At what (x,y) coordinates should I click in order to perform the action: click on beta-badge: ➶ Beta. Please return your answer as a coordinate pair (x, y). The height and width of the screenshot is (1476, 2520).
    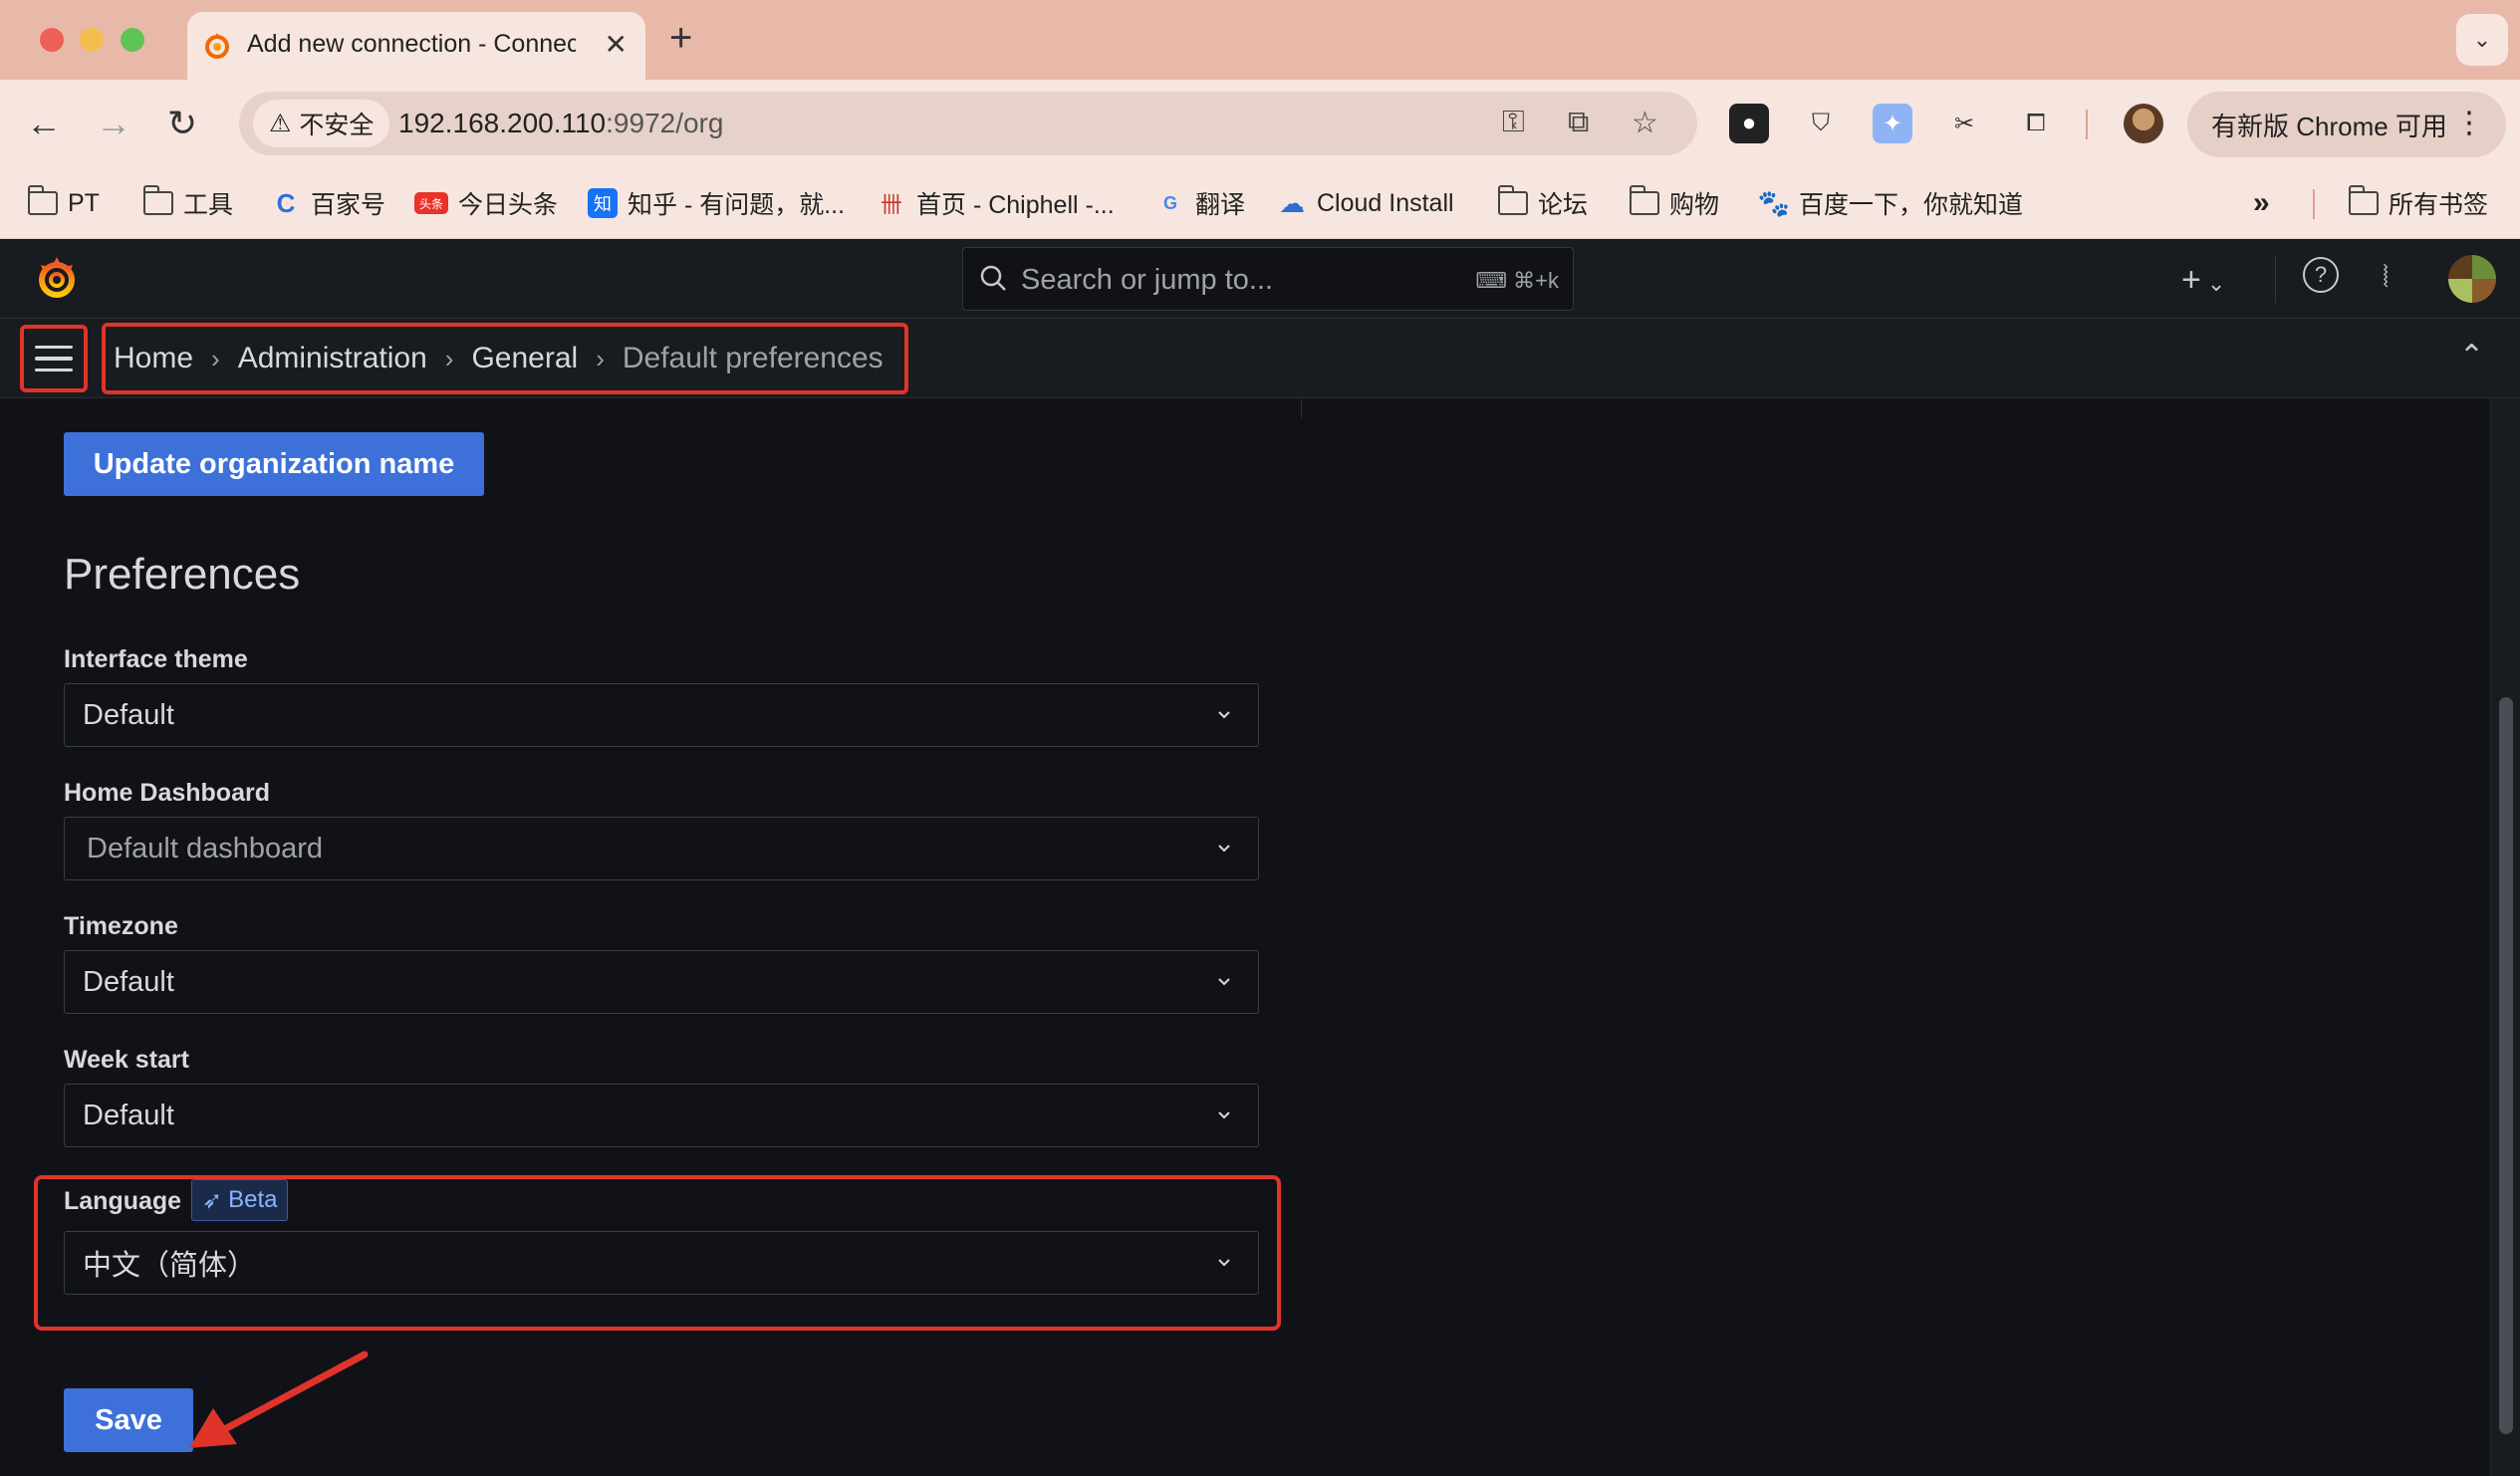
    Looking at the image, I should click on (240, 1200).